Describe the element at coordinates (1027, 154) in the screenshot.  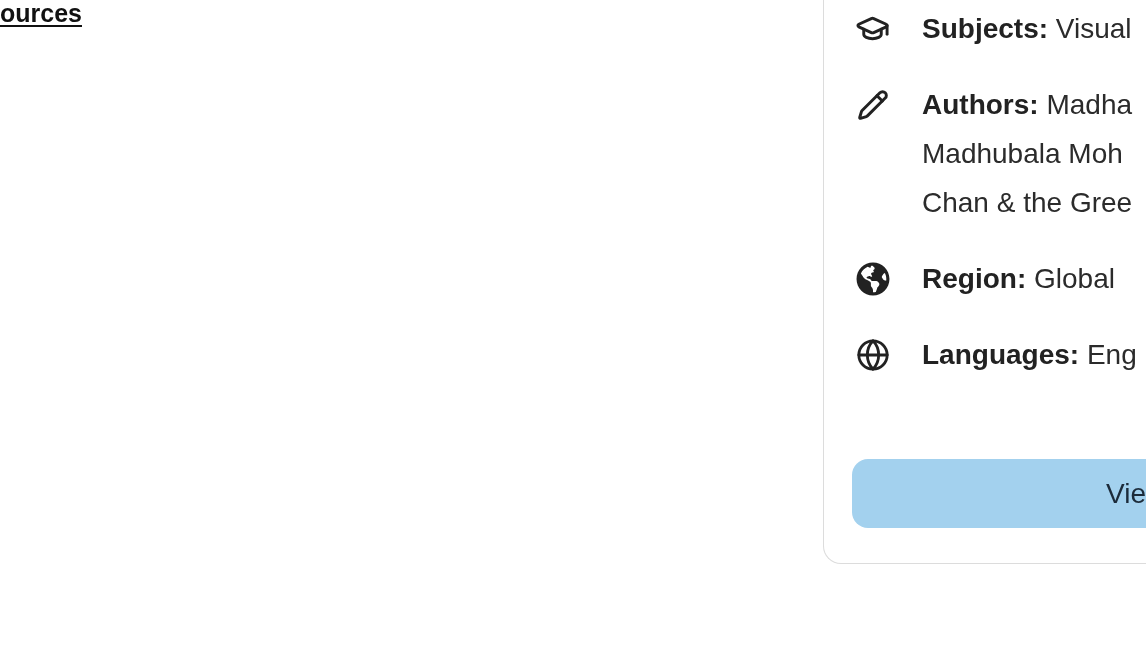
I see `detail-text: Authors: Madha Madhubala Moh Chan & the Gree` at that location.